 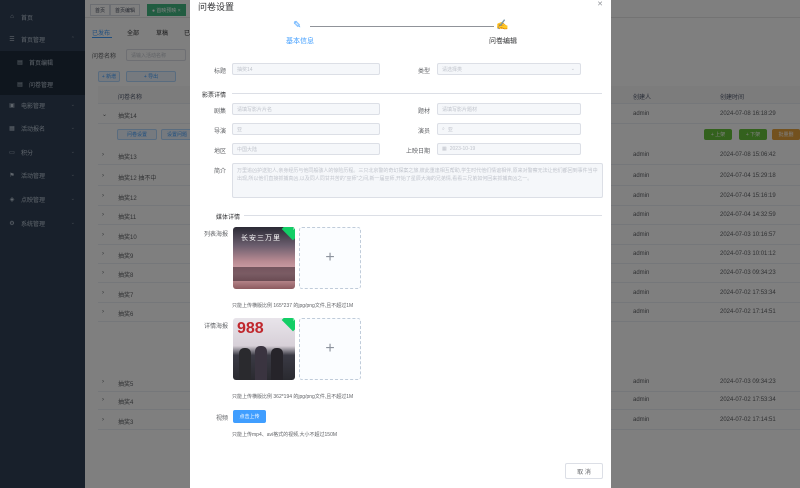 I want to click on detail-poster-upload: +, so click(x=330, y=349).